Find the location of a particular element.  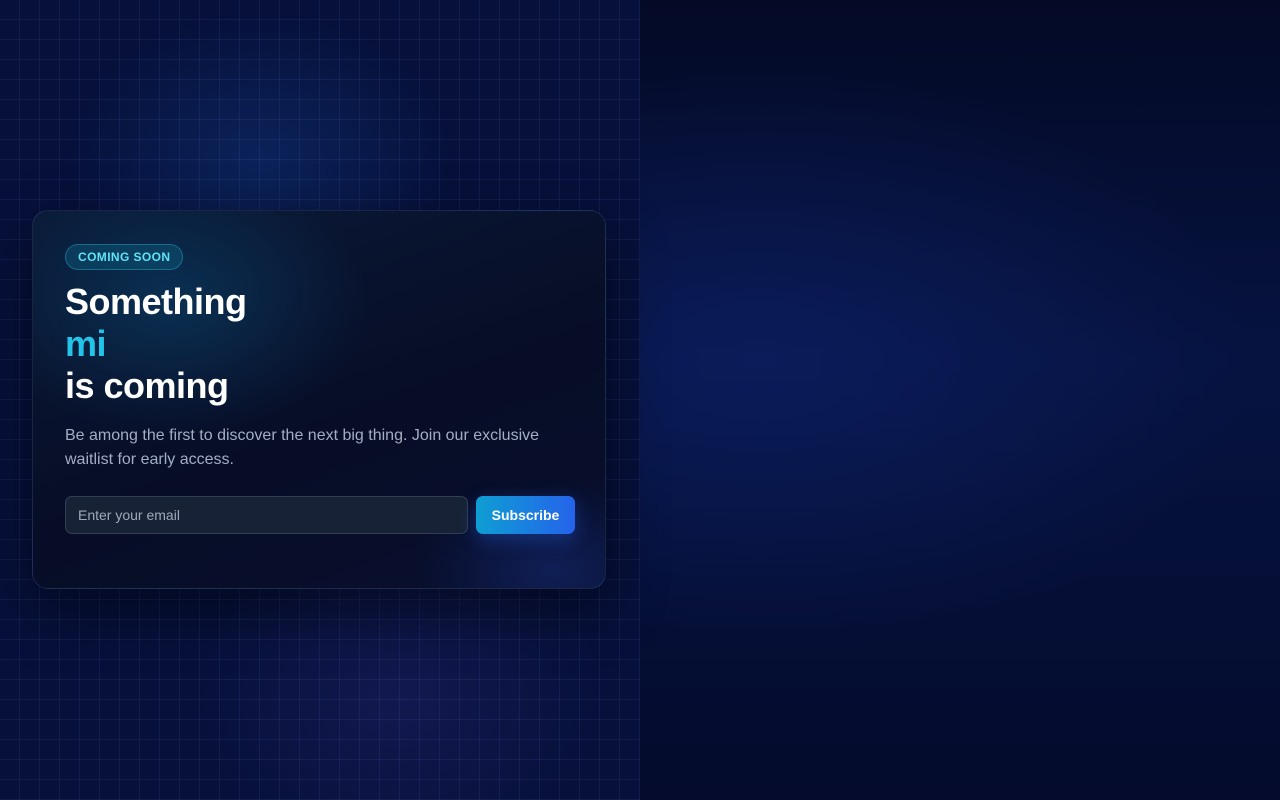

page-title: Something mi is coming is located at coordinates (156, 344).